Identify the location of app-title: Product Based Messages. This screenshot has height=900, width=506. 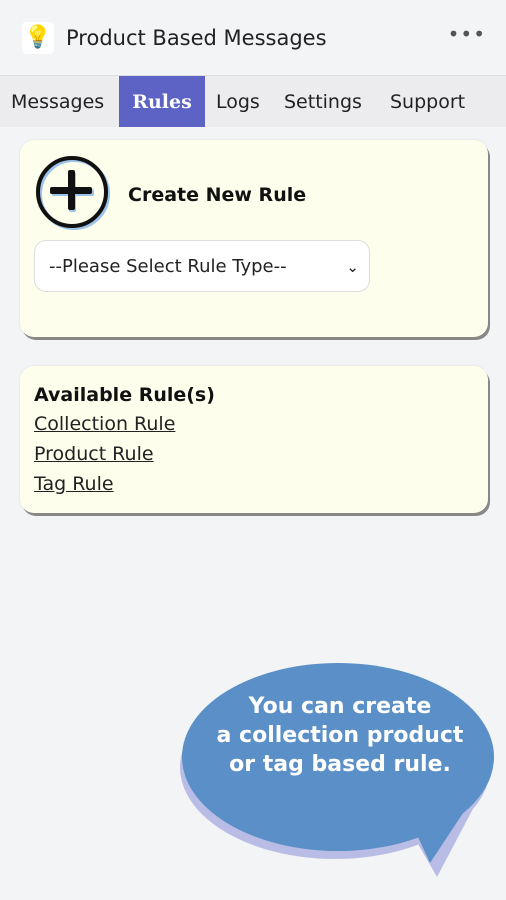
(196, 38).